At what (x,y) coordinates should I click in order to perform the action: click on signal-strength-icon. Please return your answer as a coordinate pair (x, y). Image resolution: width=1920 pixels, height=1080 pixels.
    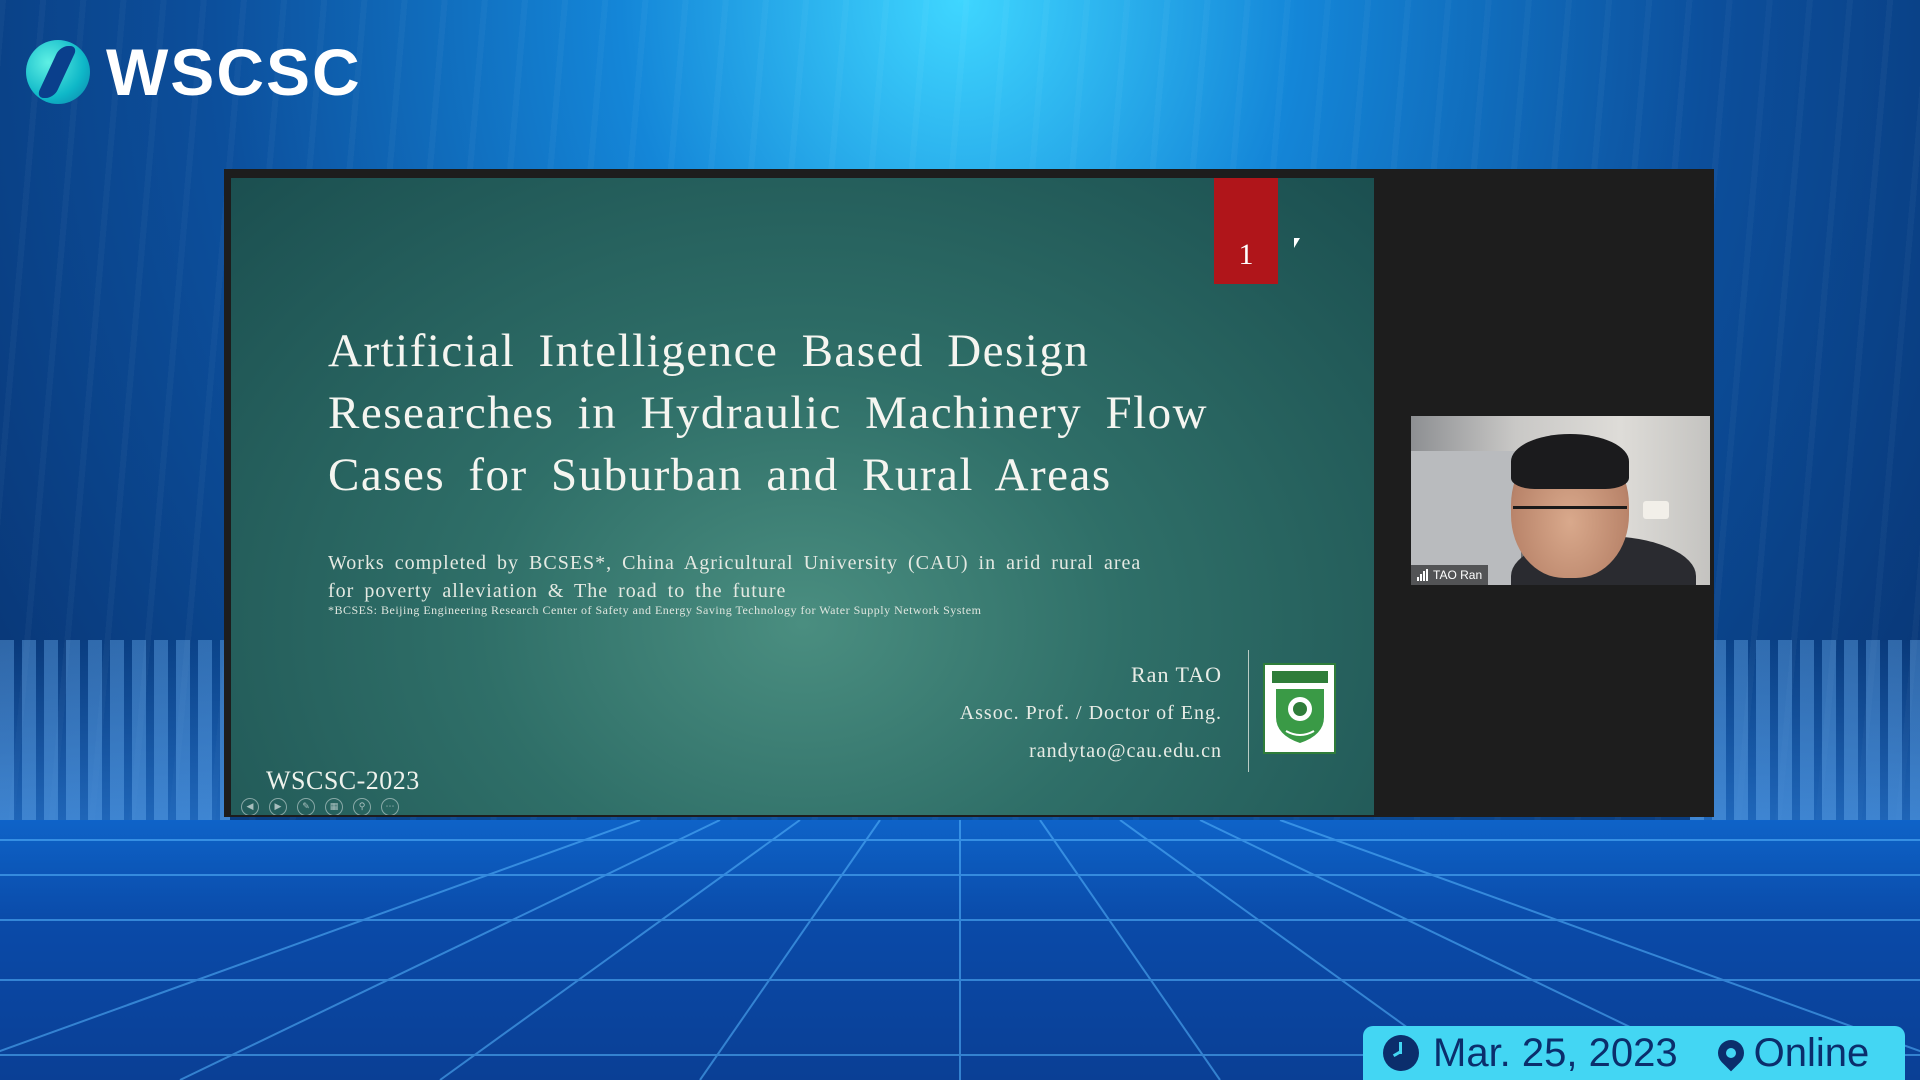
    Looking at the image, I should click on (1422, 575).